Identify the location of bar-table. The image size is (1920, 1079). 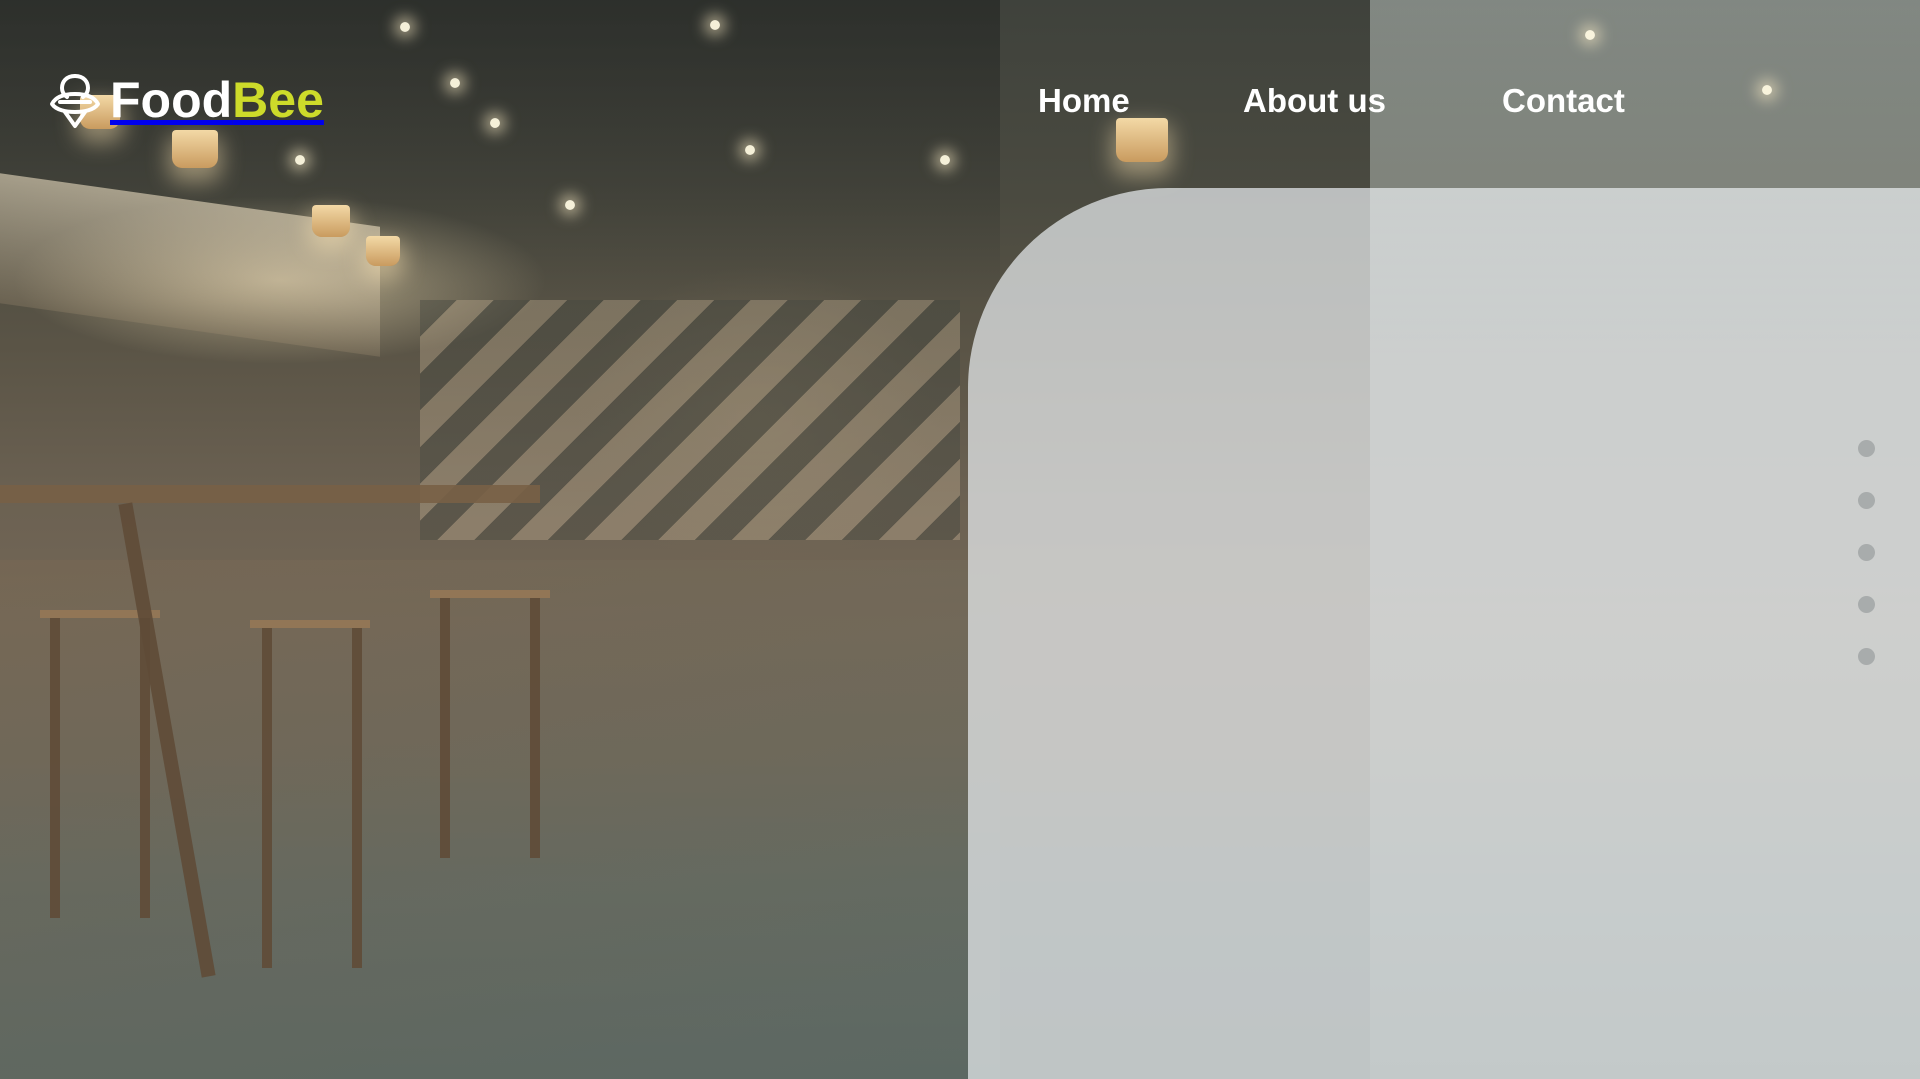
(270, 494).